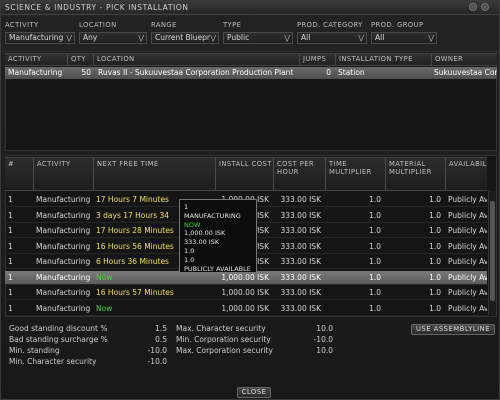 The image size is (500, 400). I want to click on col-line-activity: ACTIVITY, so click(63, 174).